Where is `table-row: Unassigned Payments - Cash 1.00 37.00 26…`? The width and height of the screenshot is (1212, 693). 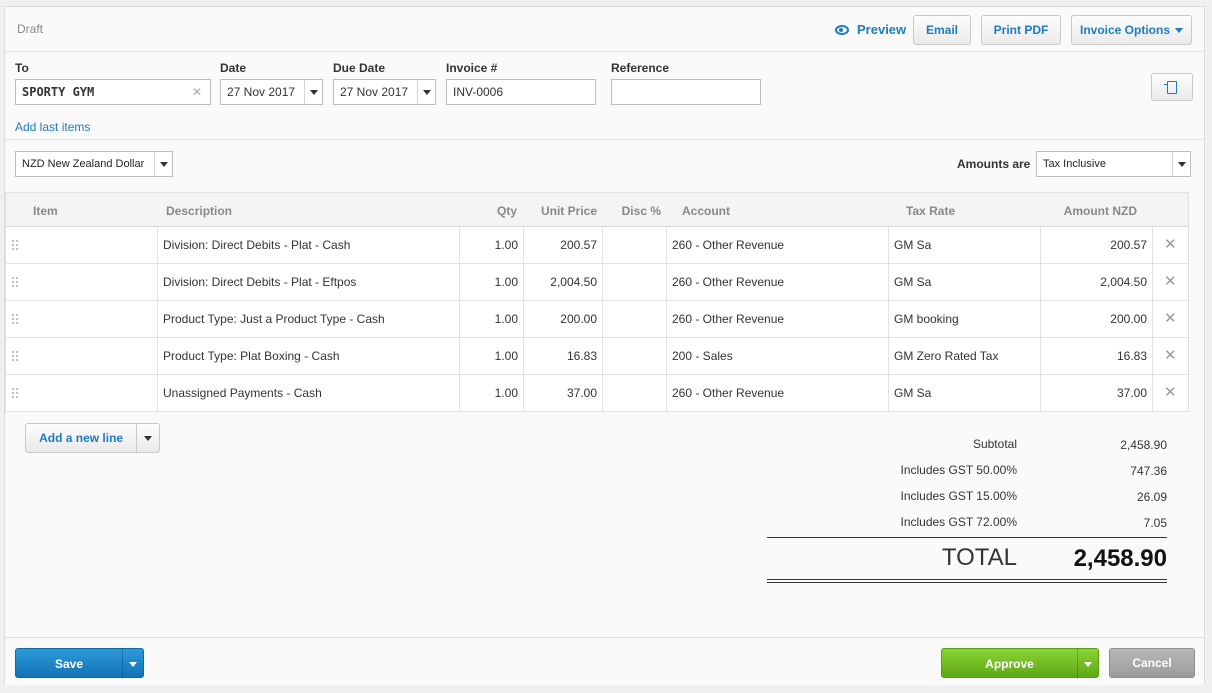 table-row: Unassigned Payments - Cash 1.00 37.00 26… is located at coordinates (597, 393).